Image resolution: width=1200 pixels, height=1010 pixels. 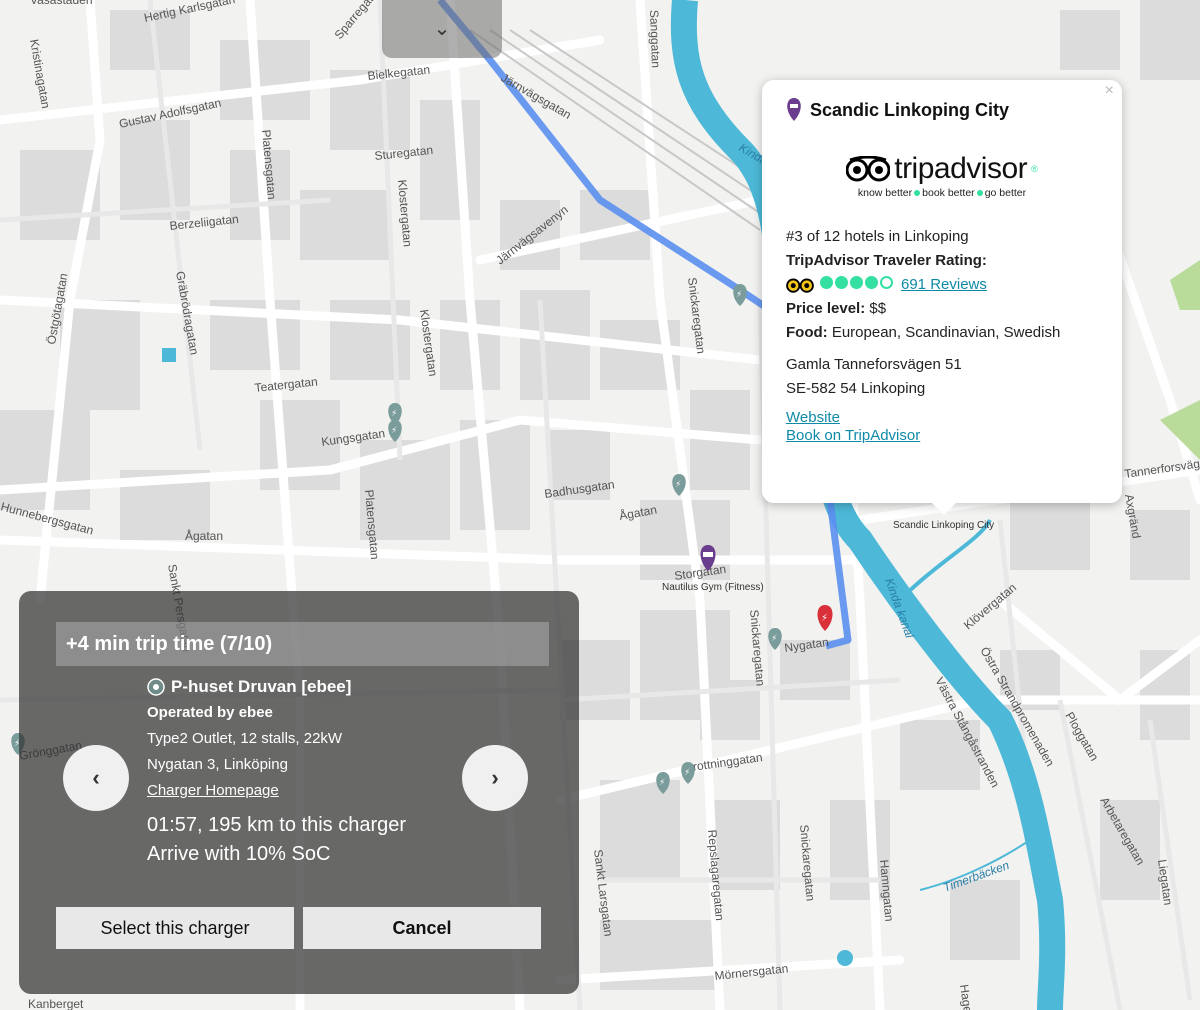 What do you see at coordinates (422, 928) in the screenshot?
I see `cancel-button: Cancel` at bounding box center [422, 928].